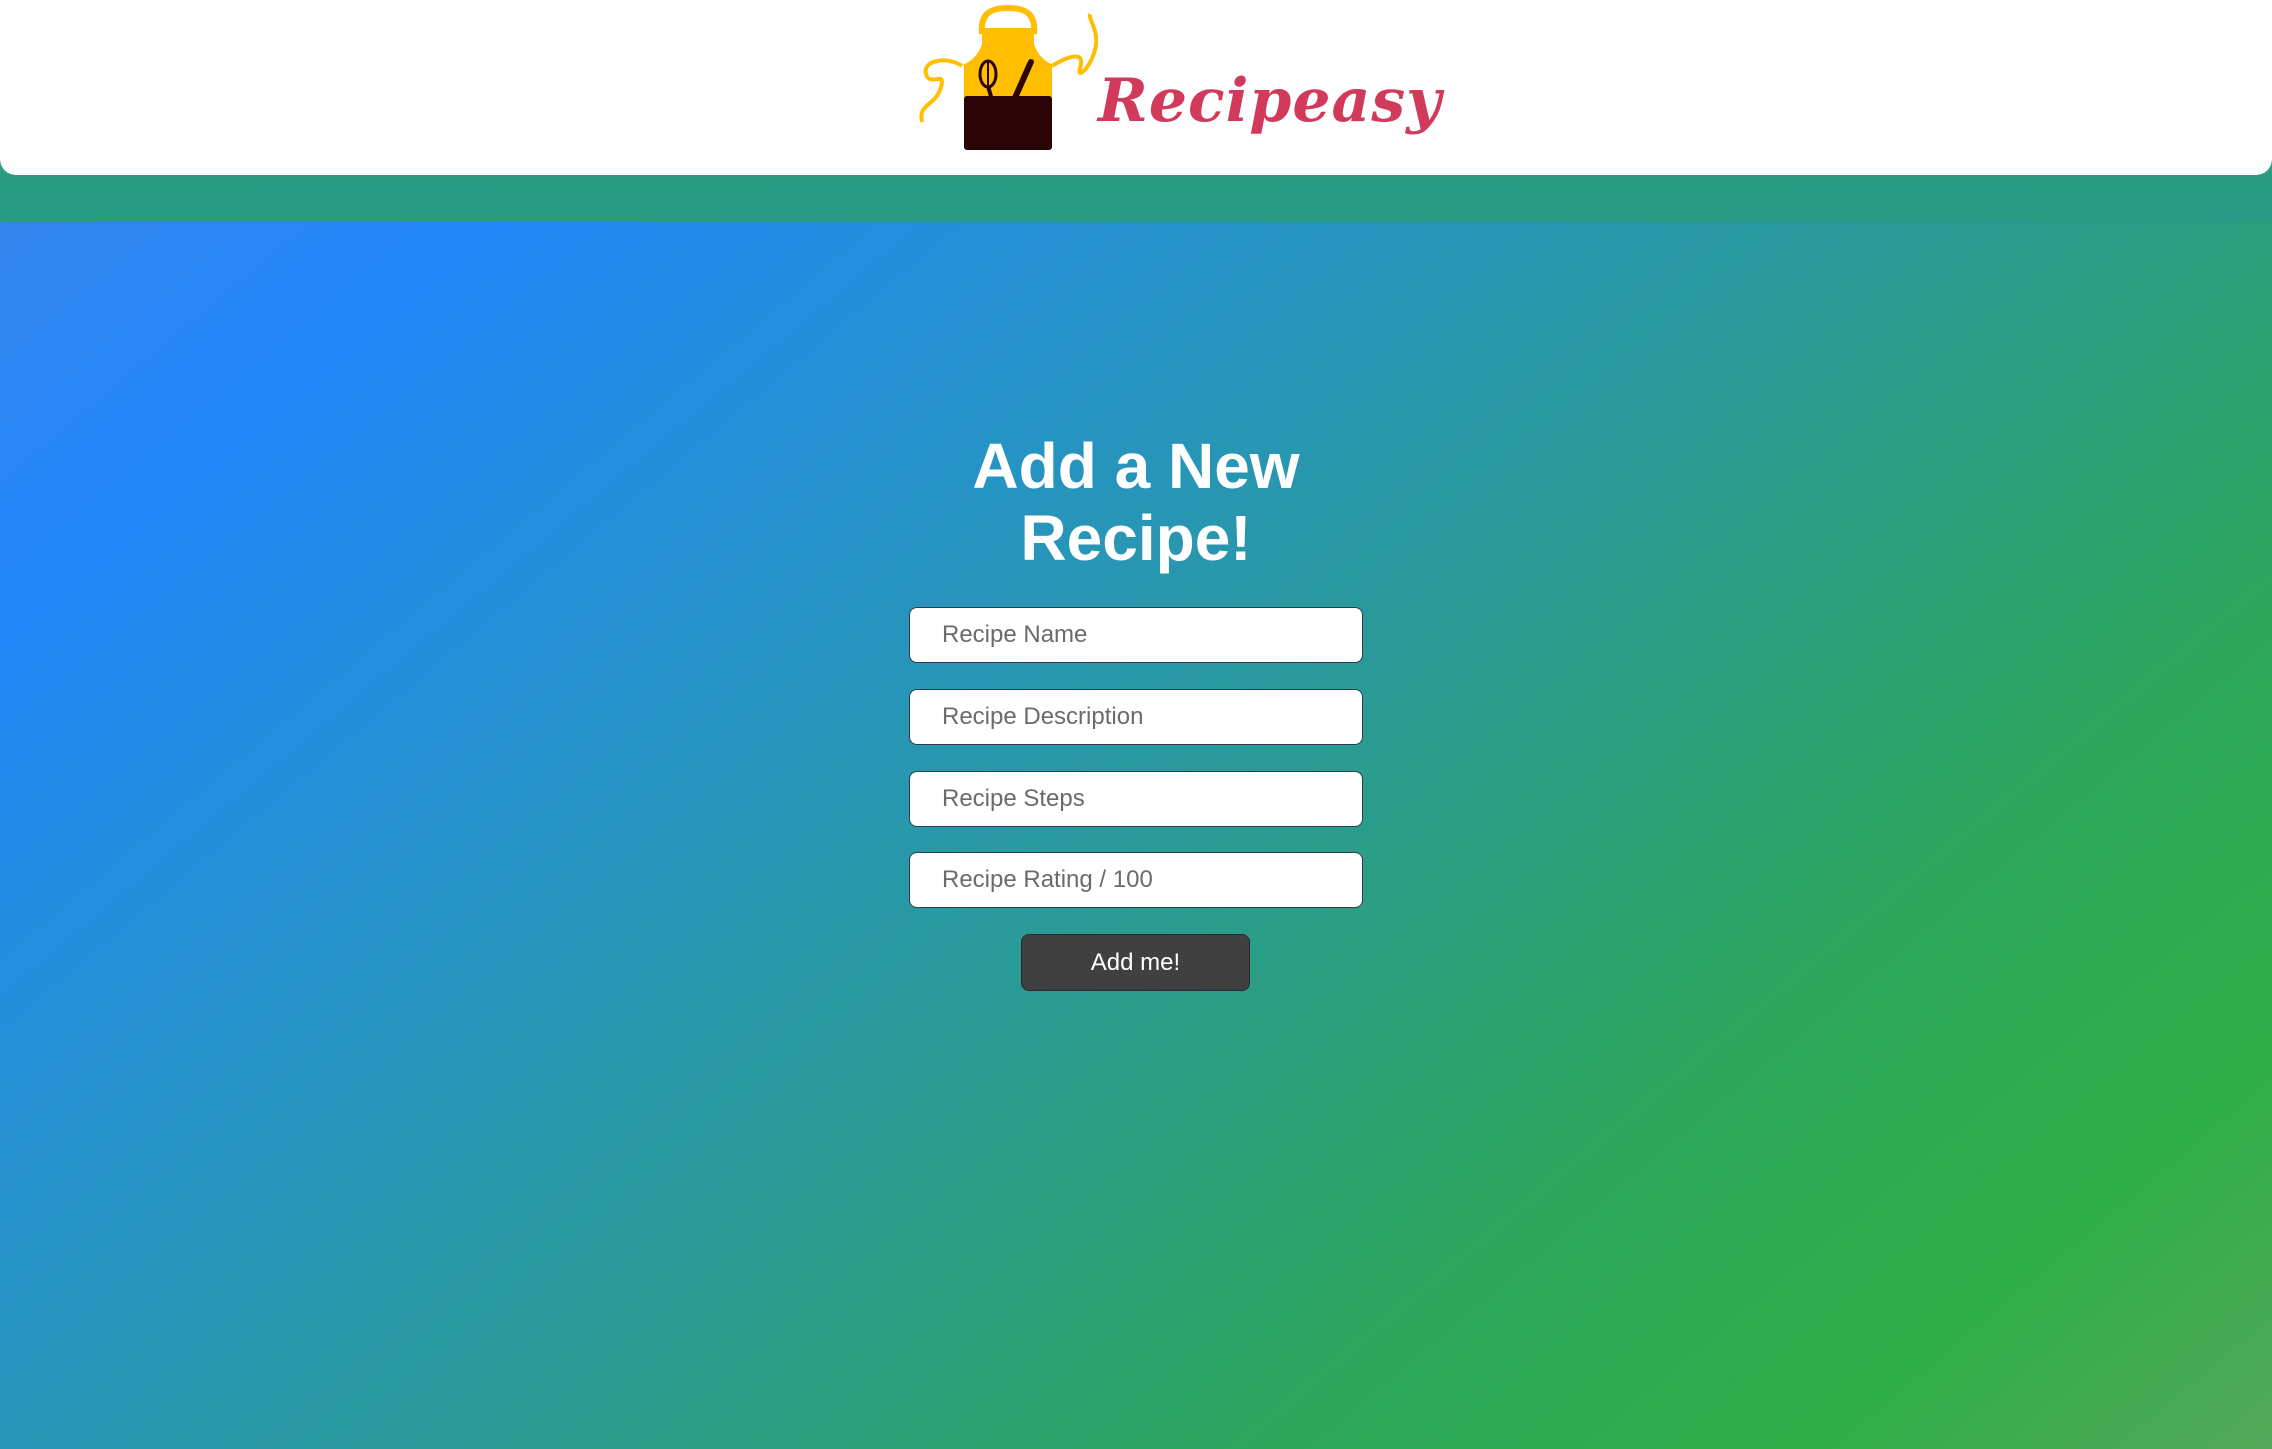 The height and width of the screenshot is (1449, 2272). What do you see at coordinates (1136, 502) in the screenshot?
I see `page-title: Add a New Recipe!` at bounding box center [1136, 502].